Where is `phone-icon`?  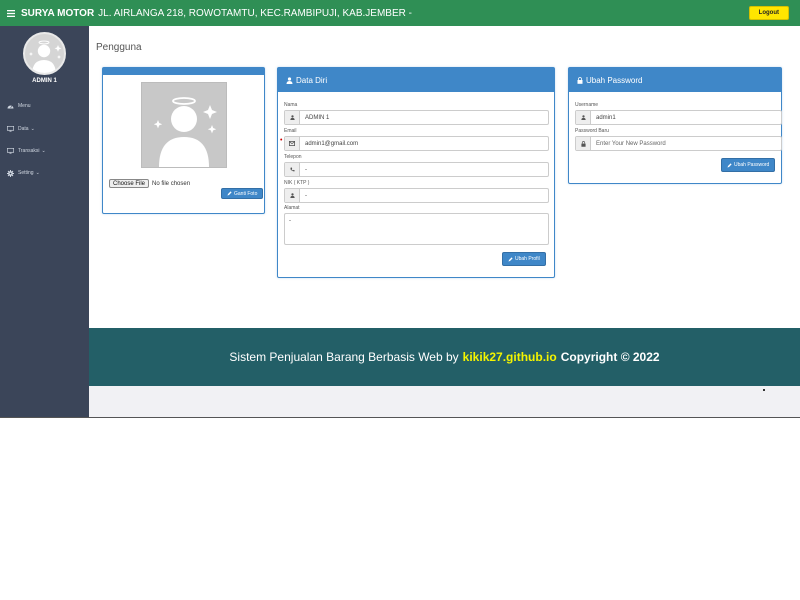 phone-icon is located at coordinates (292, 169).